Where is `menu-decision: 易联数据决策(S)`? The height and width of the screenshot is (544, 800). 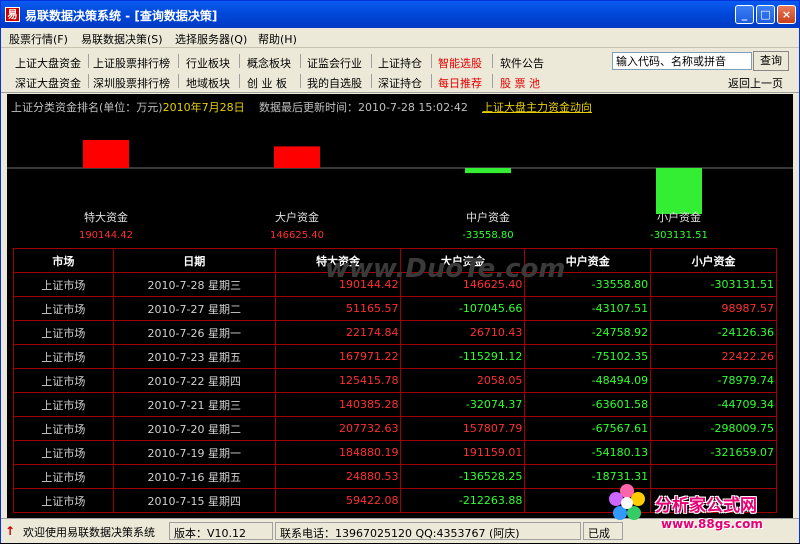
menu-decision: 易联数据决策(S) is located at coordinates (122, 39).